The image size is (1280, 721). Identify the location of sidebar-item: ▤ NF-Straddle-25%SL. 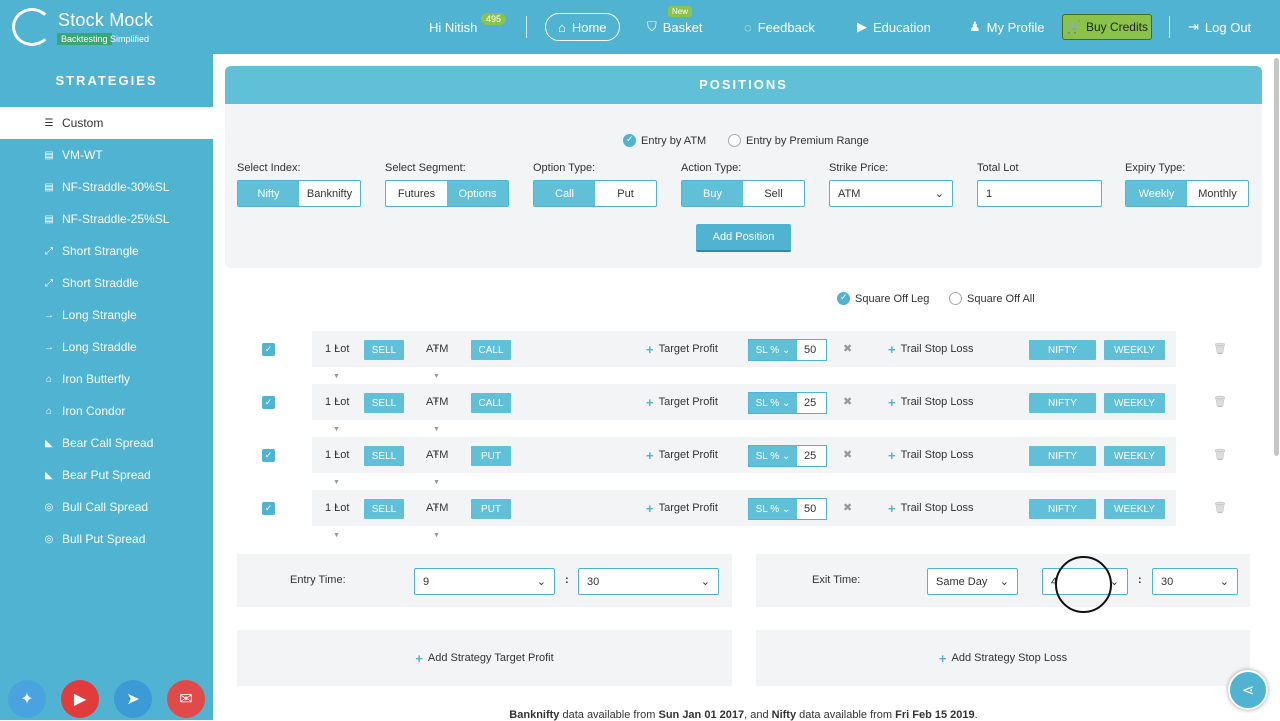
(106, 219).